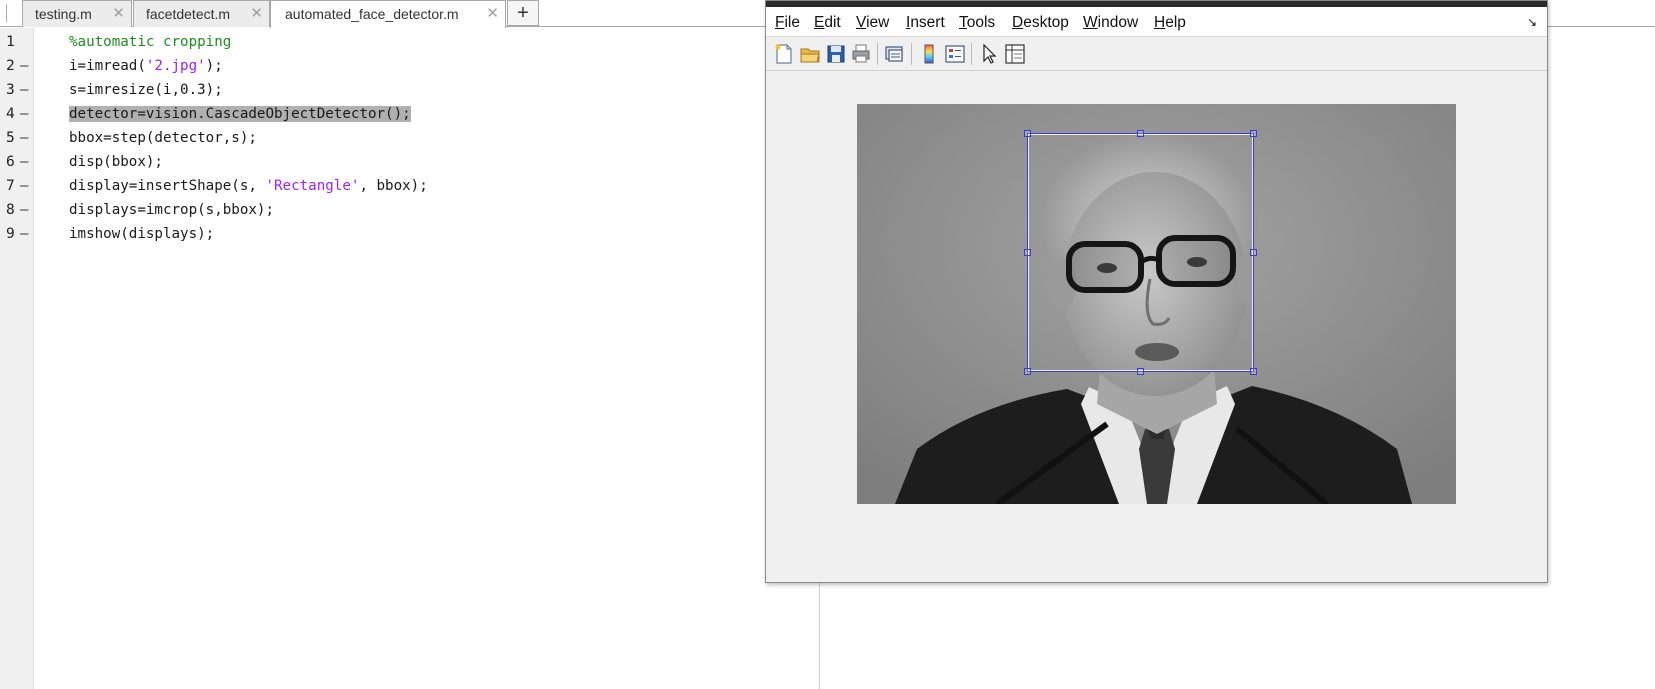 This screenshot has height=689, width=1655. What do you see at coordinates (10, 234) in the screenshot?
I see `line-number: 9` at bounding box center [10, 234].